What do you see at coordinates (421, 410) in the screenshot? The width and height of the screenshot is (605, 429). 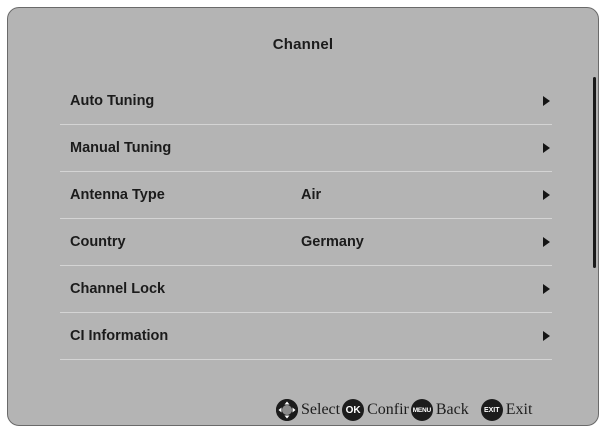 I see `menu-button-icon: MENU` at bounding box center [421, 410].